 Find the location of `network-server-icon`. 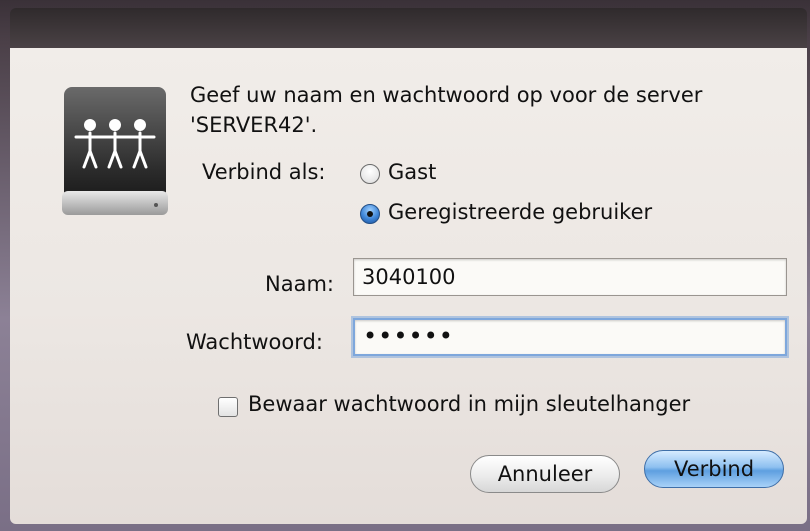

network-server-icon is located at coordinates (115, 151).